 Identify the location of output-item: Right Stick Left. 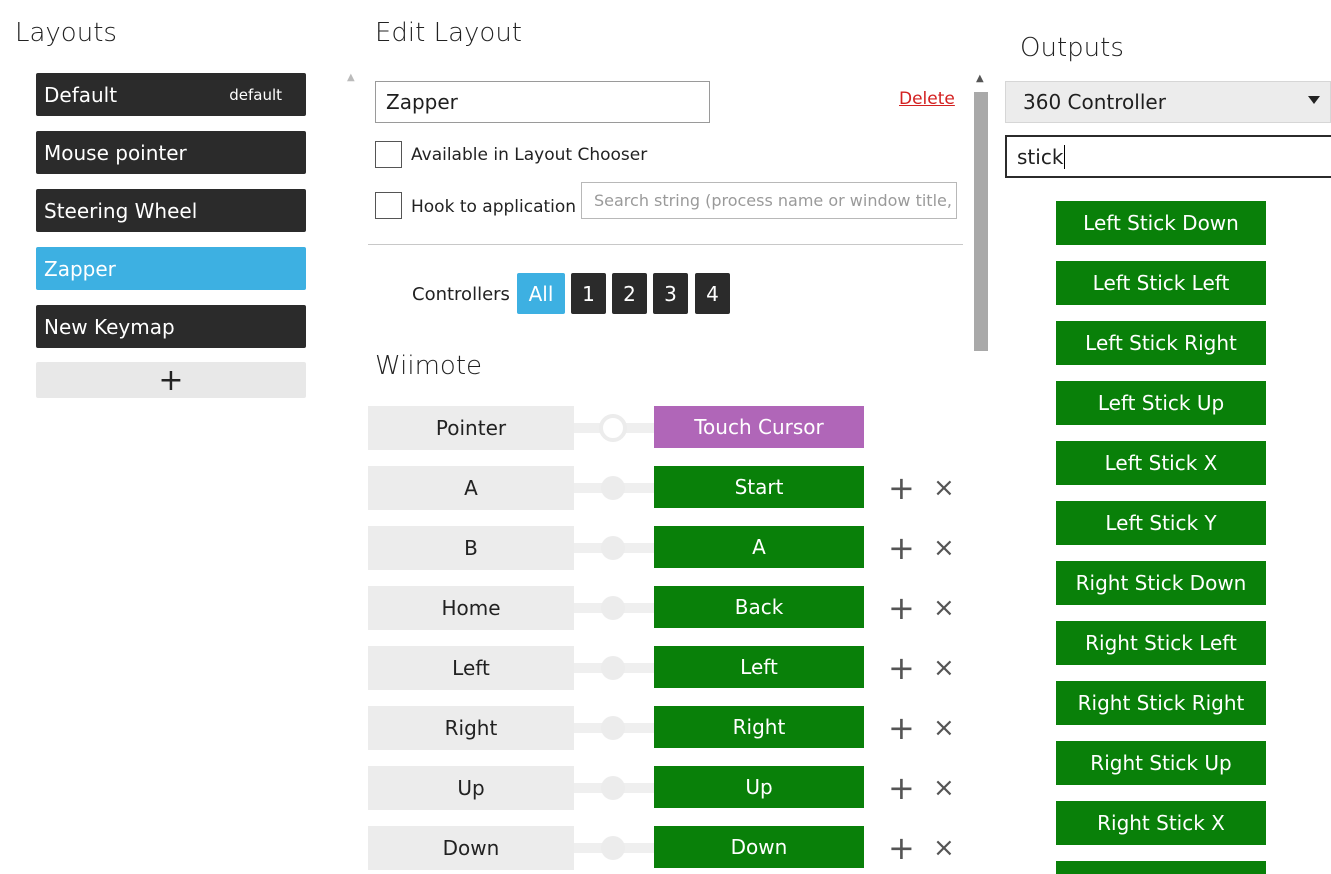
(1161, 643).